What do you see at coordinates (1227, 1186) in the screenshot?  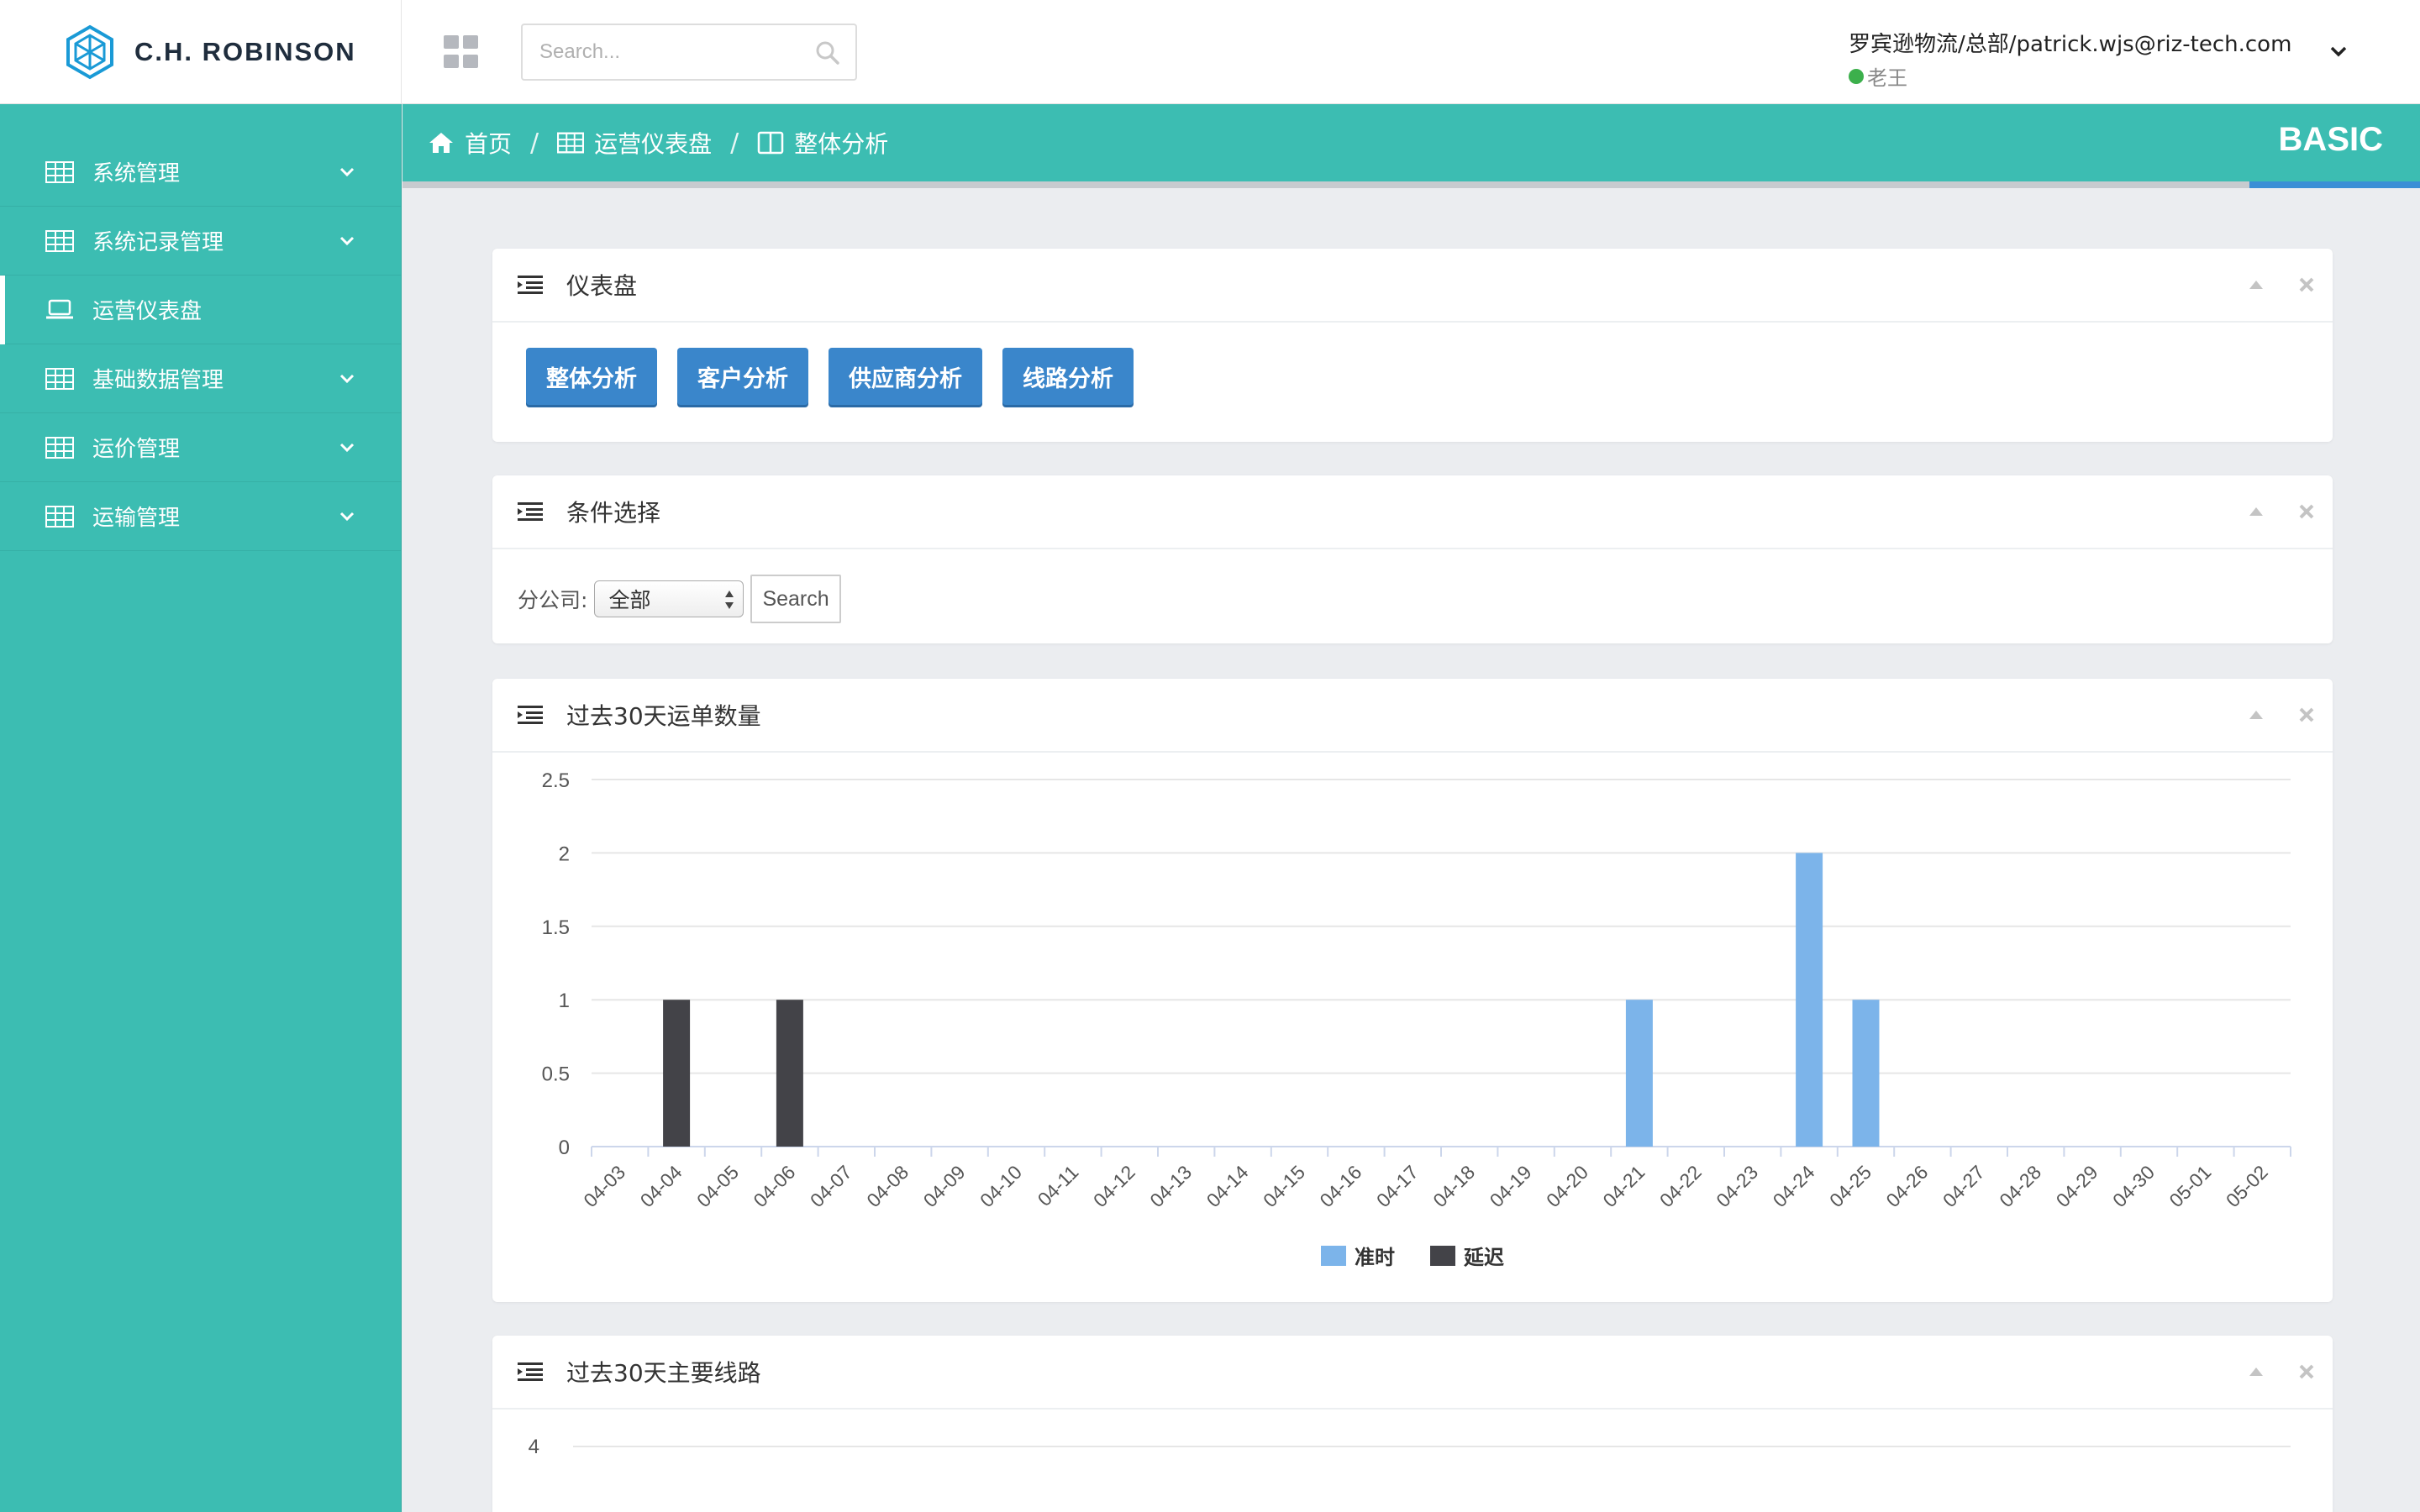 I see `x-tick-label: 04-14` at bounding box center [1227, 1186].